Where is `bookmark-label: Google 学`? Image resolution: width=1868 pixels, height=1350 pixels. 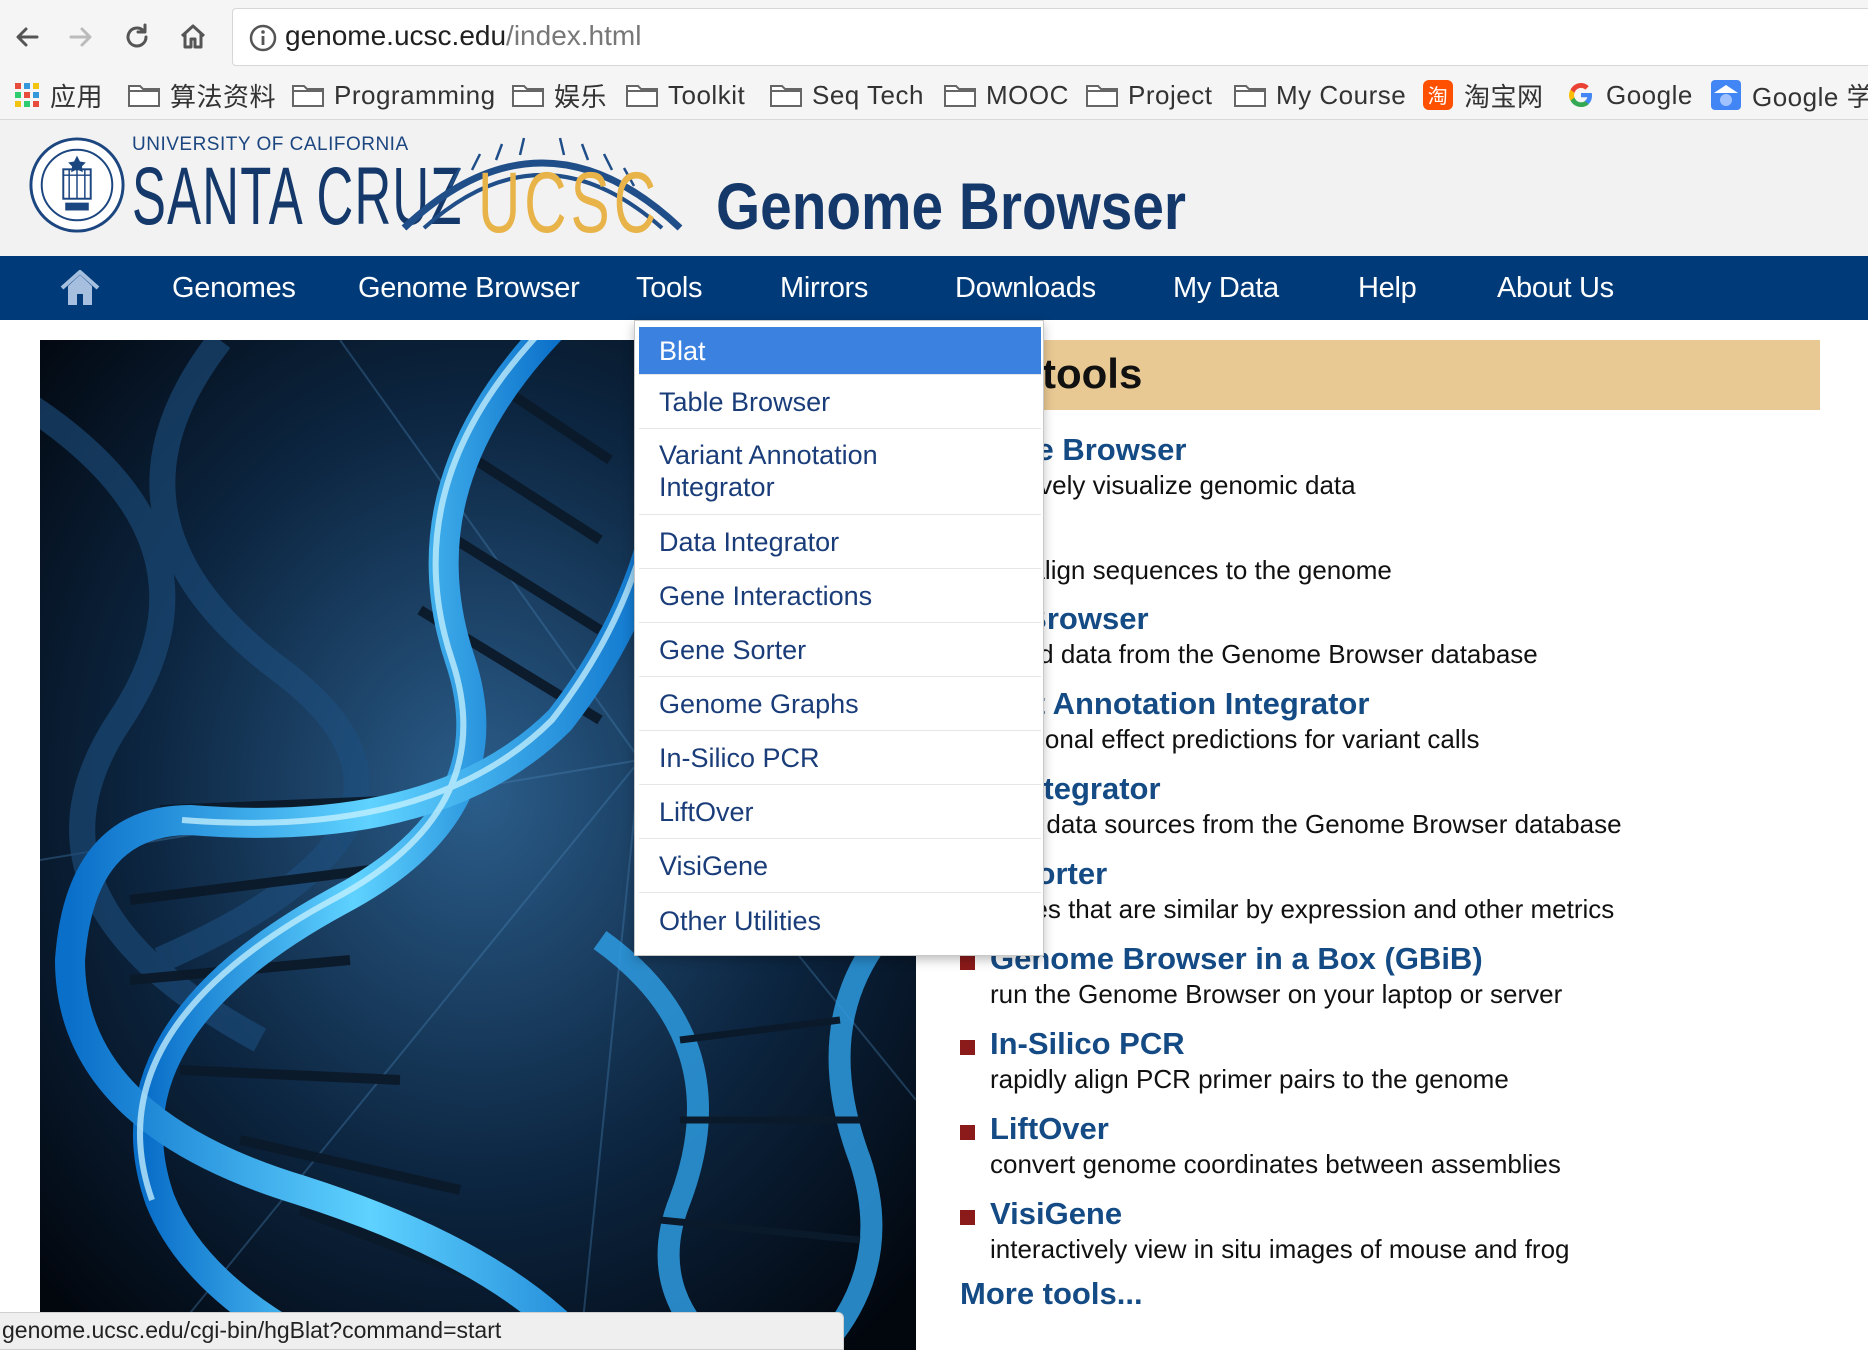 bookmark-label: Google 学 is located at coordinates (1810, 96).